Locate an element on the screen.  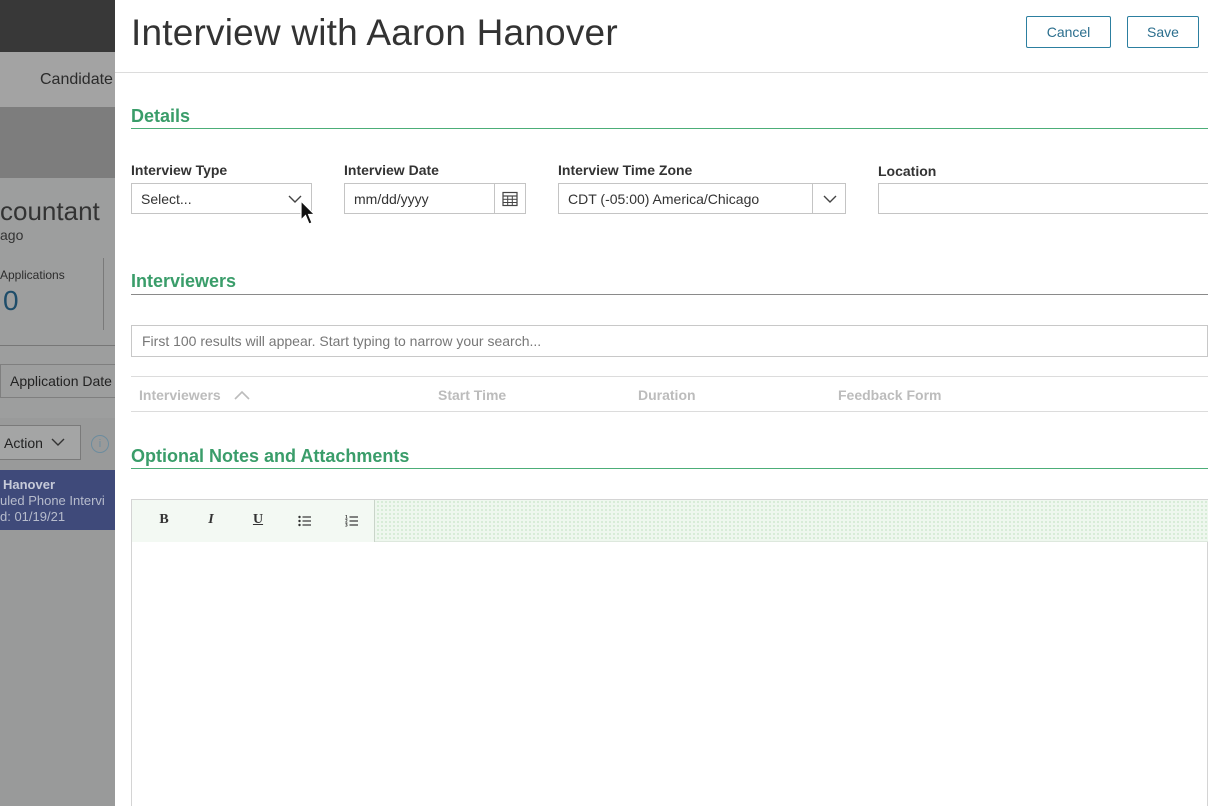
application-date-sort: Application Date is located at coordinates (57, 381).